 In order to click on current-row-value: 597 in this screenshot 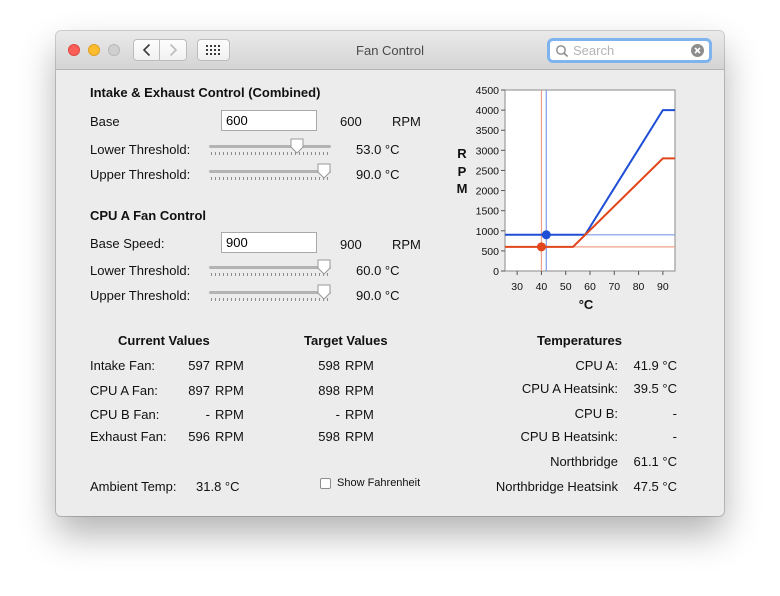, I will do `click(199, 365)`.